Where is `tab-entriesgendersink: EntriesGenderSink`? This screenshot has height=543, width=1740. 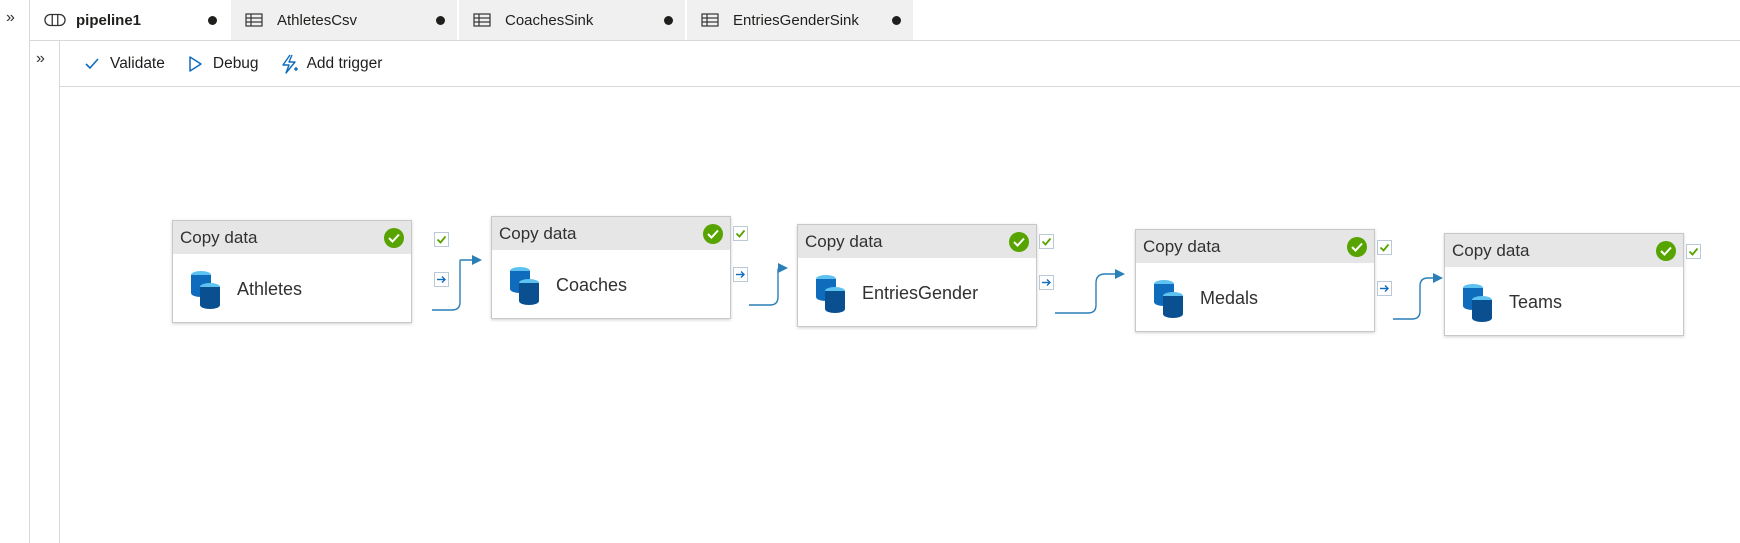
tab-entriesgendersink: EntriesGenderSink is located at coordinates (800, 20).